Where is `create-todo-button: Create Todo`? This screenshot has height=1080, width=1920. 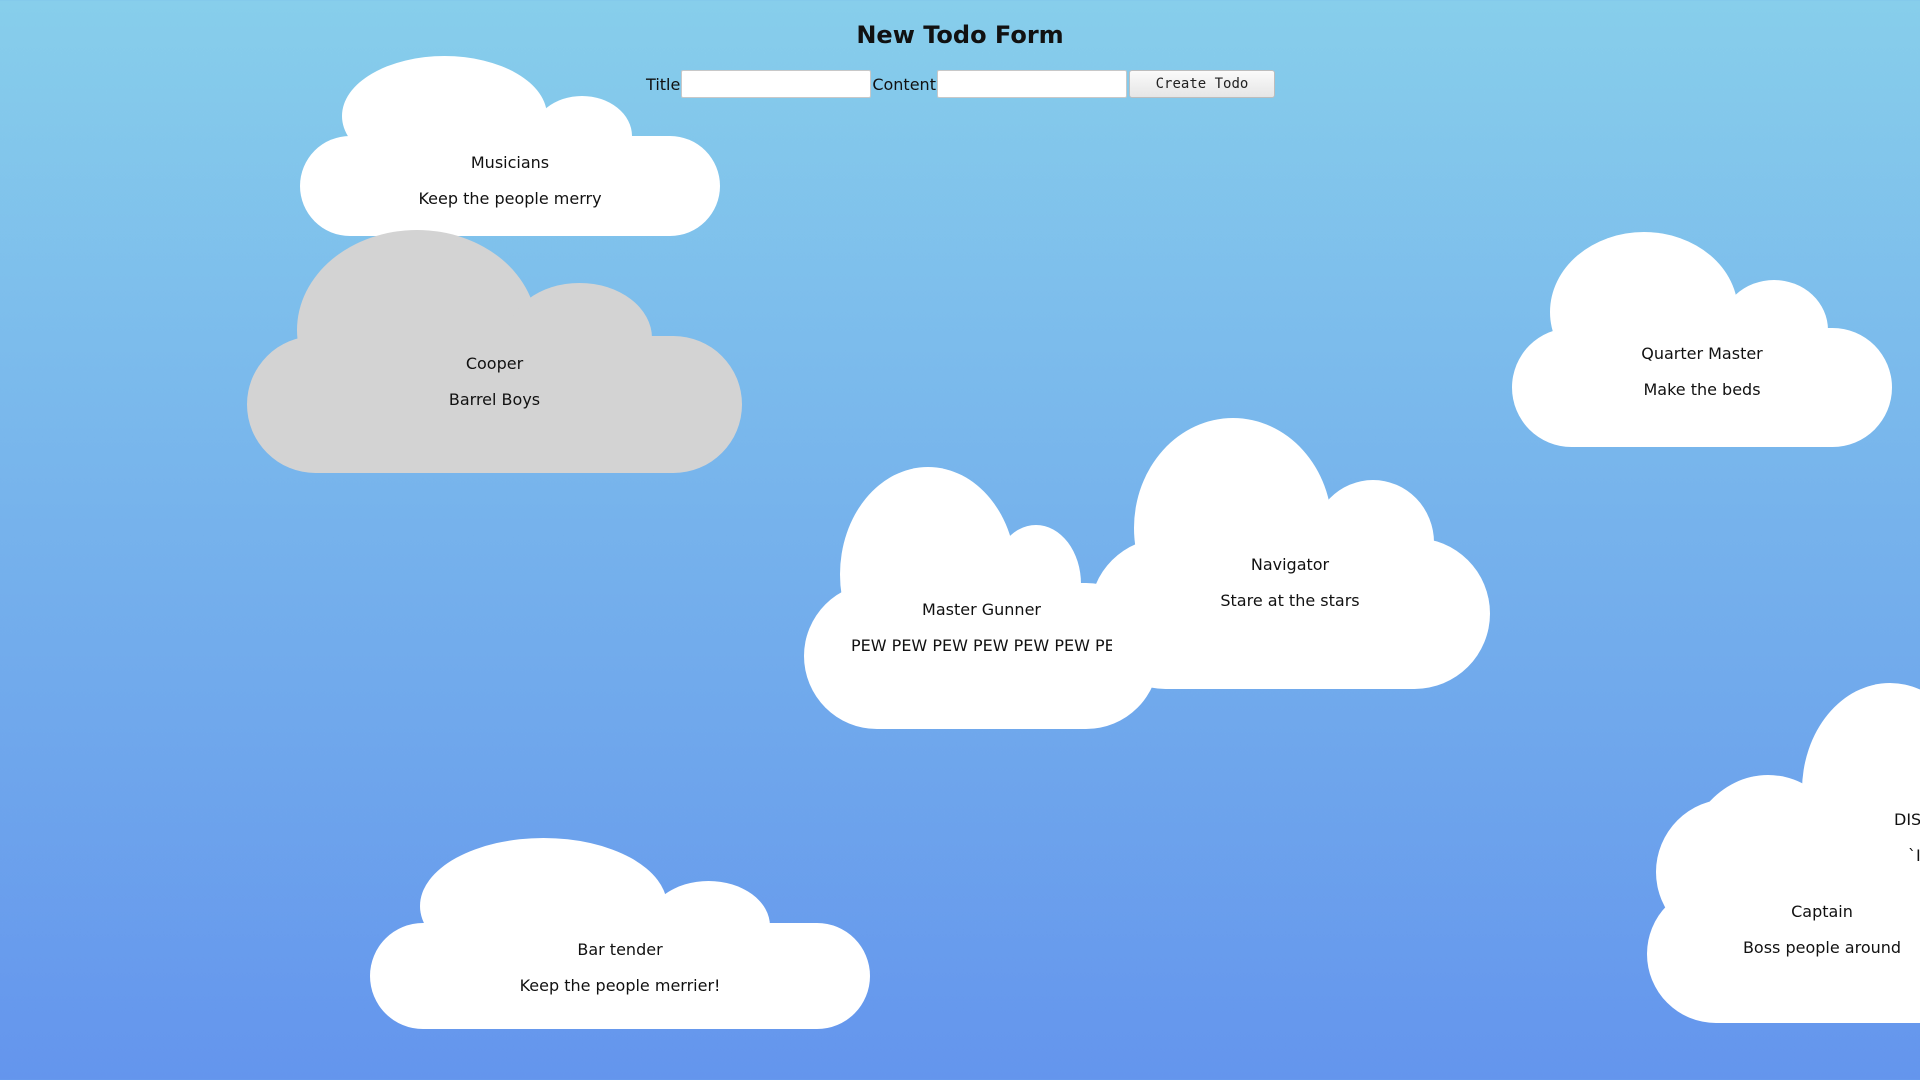 create-todo-button: Create Todo is located at coordinates (1201, 84).